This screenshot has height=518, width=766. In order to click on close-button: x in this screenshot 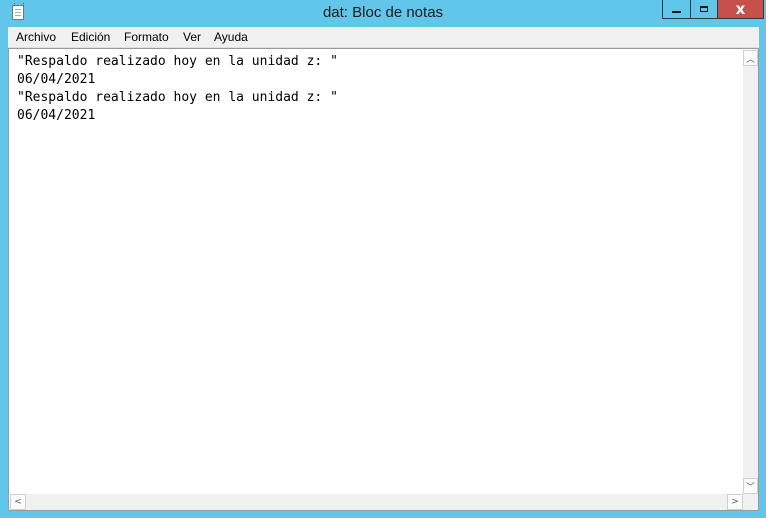, I will do `click(741, 9)`.